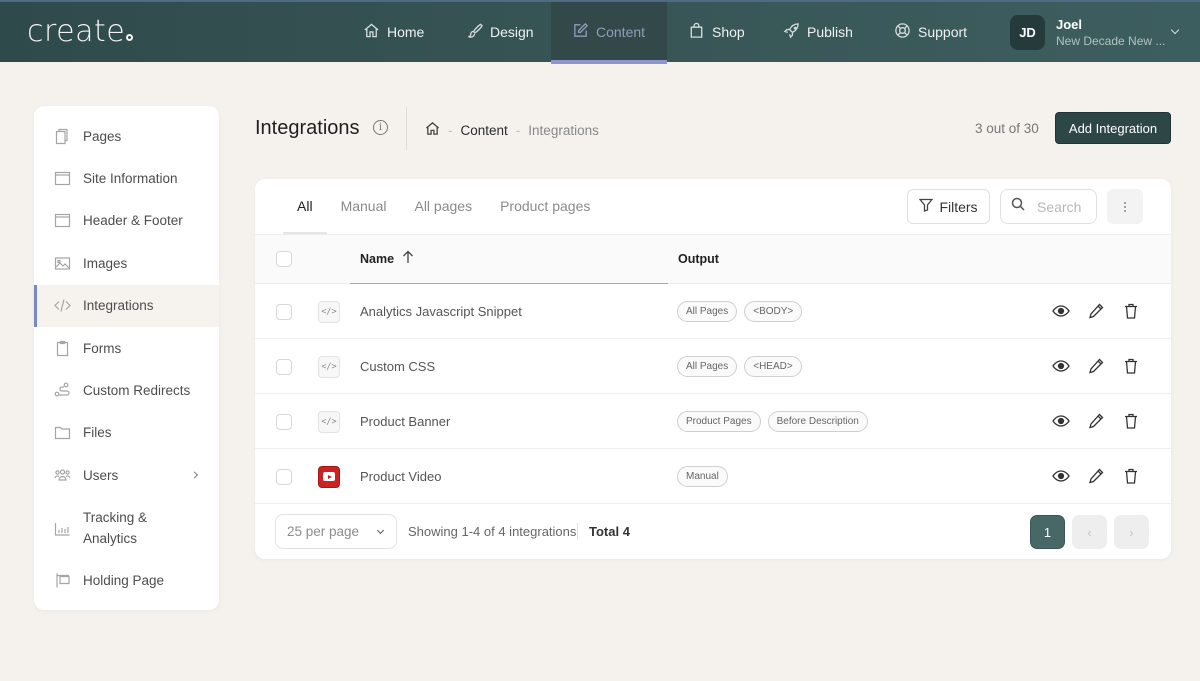 The image size is (1200, 681). I want to click on sidebar-item-images: Images, so click(126, 263).